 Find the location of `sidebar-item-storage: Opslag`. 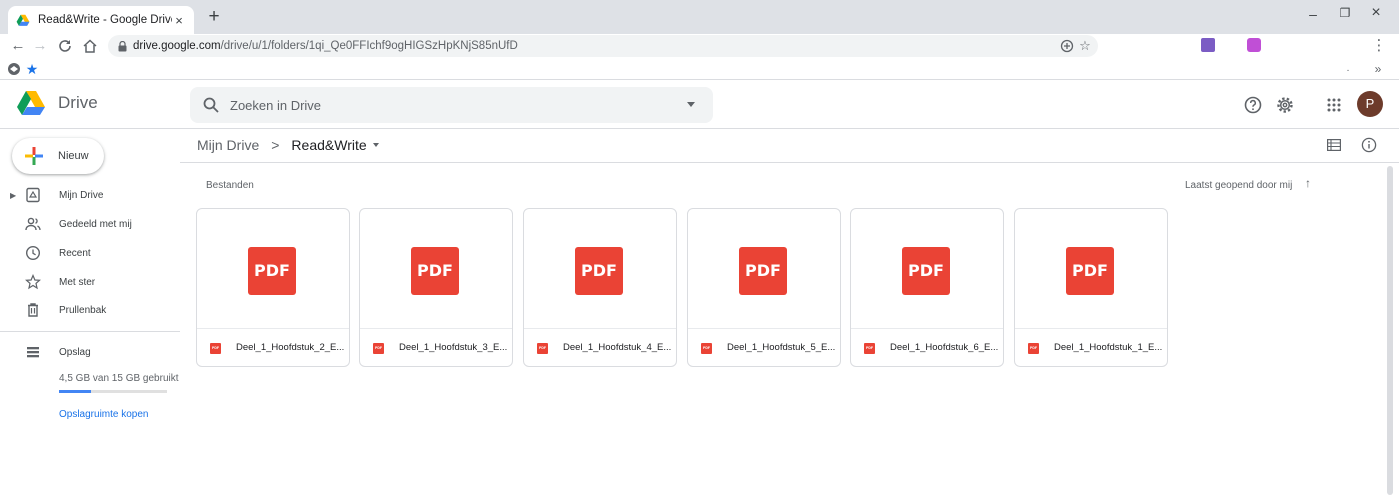

sidebar-item-storage: Opslag is located at coordinates (90, 352).